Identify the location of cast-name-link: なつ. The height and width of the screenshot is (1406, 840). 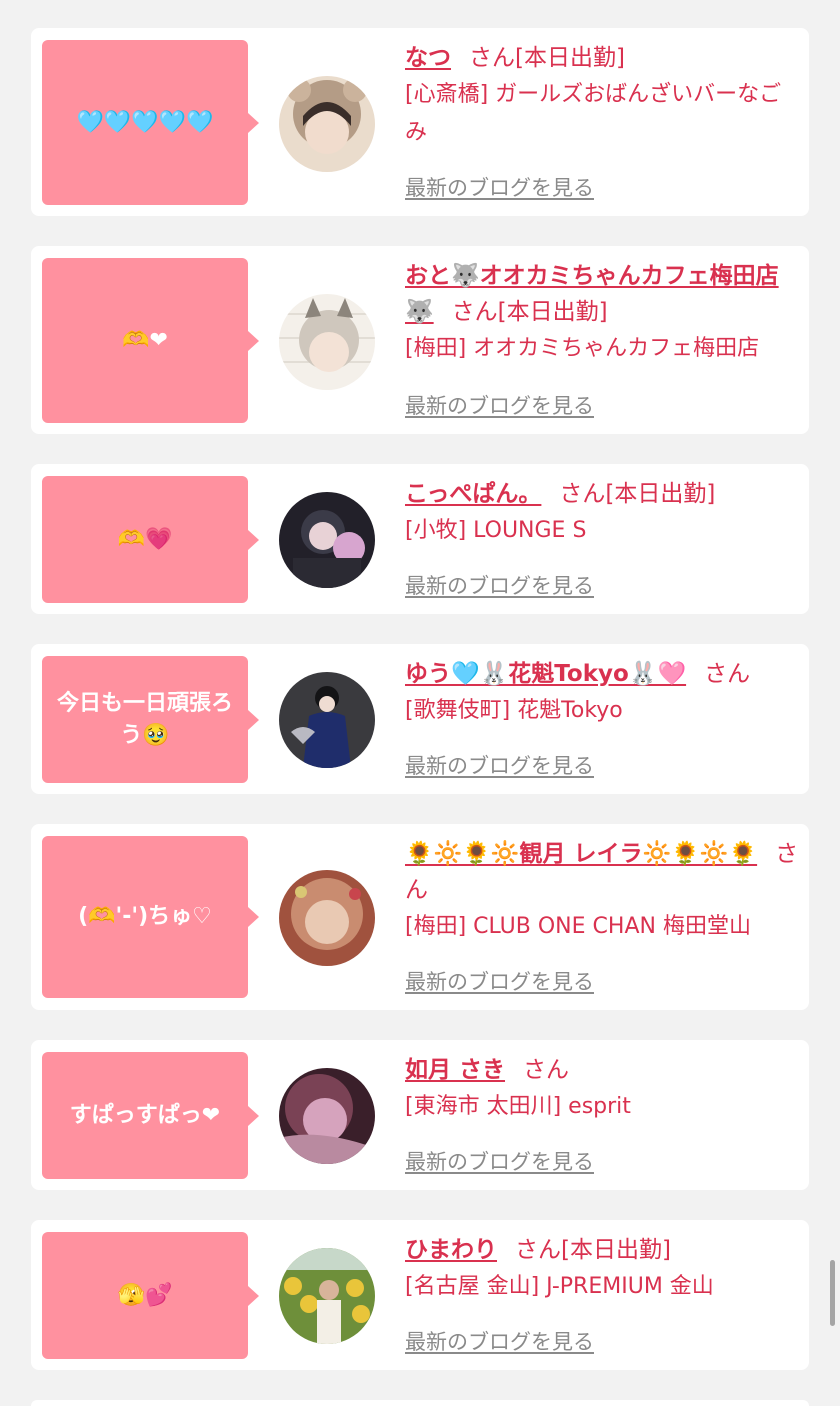
(428, 58).